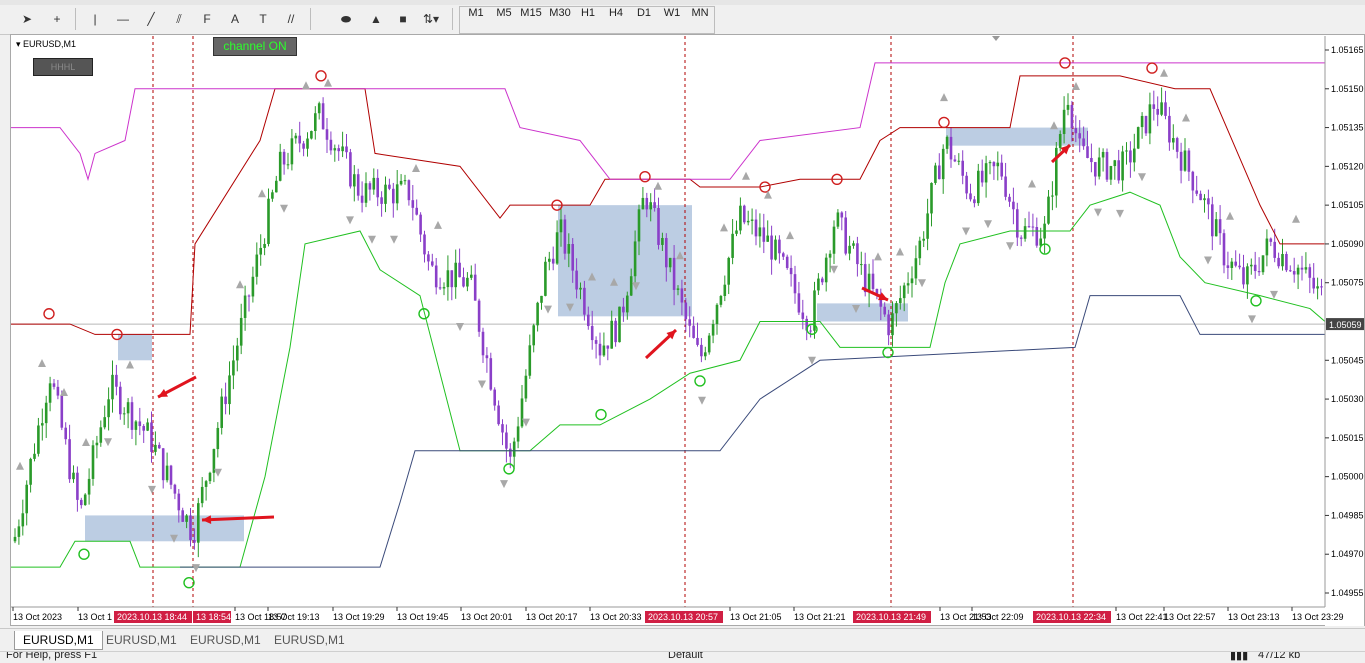 This screenshot has height=663, width=1365. What do you see at coordinates (225, 640) in the screenshot?
I see `tab-eurusd-m1-3: EURUSD,M1` at bounding box center [225, 640].